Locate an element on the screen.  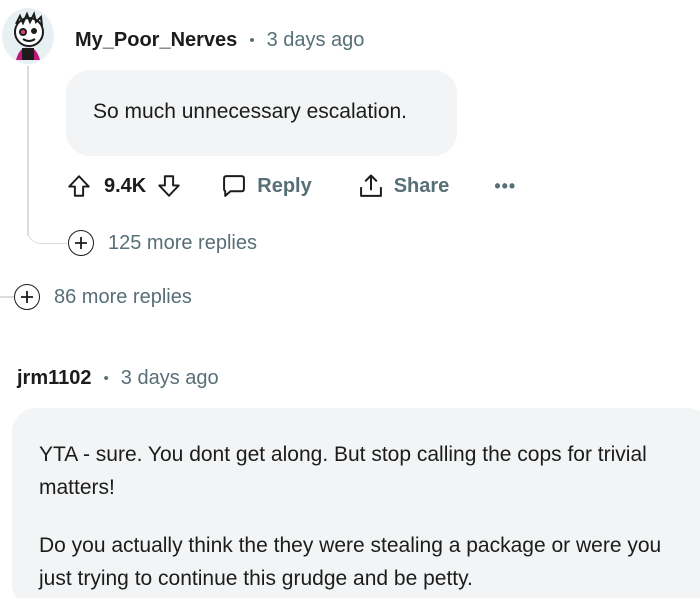
more-replies-button: 86 more replies is located at coordinates (103, 297).